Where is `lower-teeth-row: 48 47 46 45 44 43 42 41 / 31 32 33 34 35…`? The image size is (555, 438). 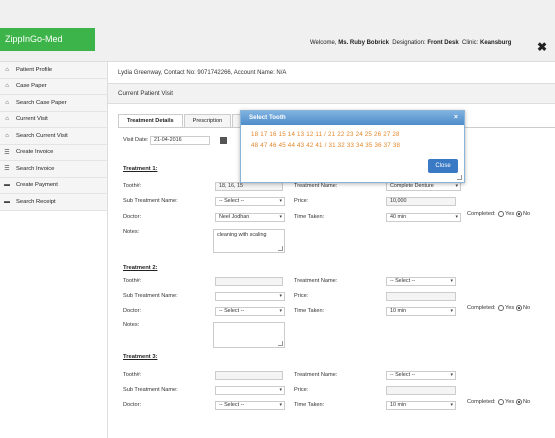 lower-teeth-row: 48 47 46 45 44 43 42 41 / 31 32 33 34 35… is located at coordinates (325, 145).